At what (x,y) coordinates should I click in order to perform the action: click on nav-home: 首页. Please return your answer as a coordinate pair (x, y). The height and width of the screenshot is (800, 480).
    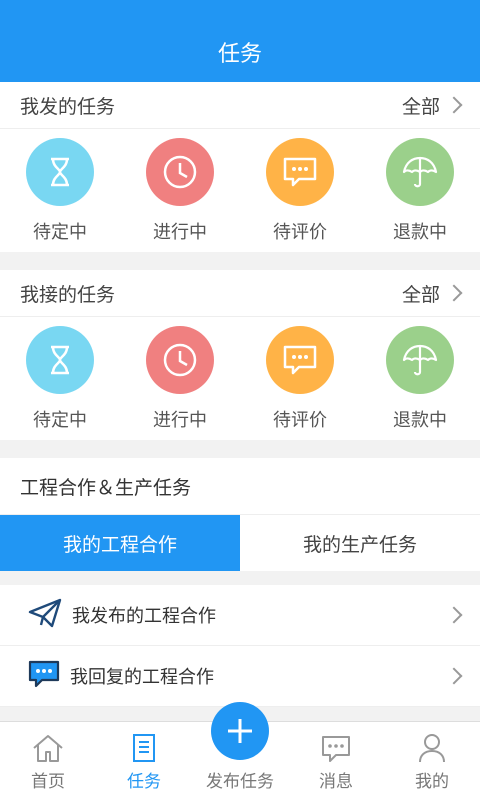
    Looking at the image, I should click on (48, 761).